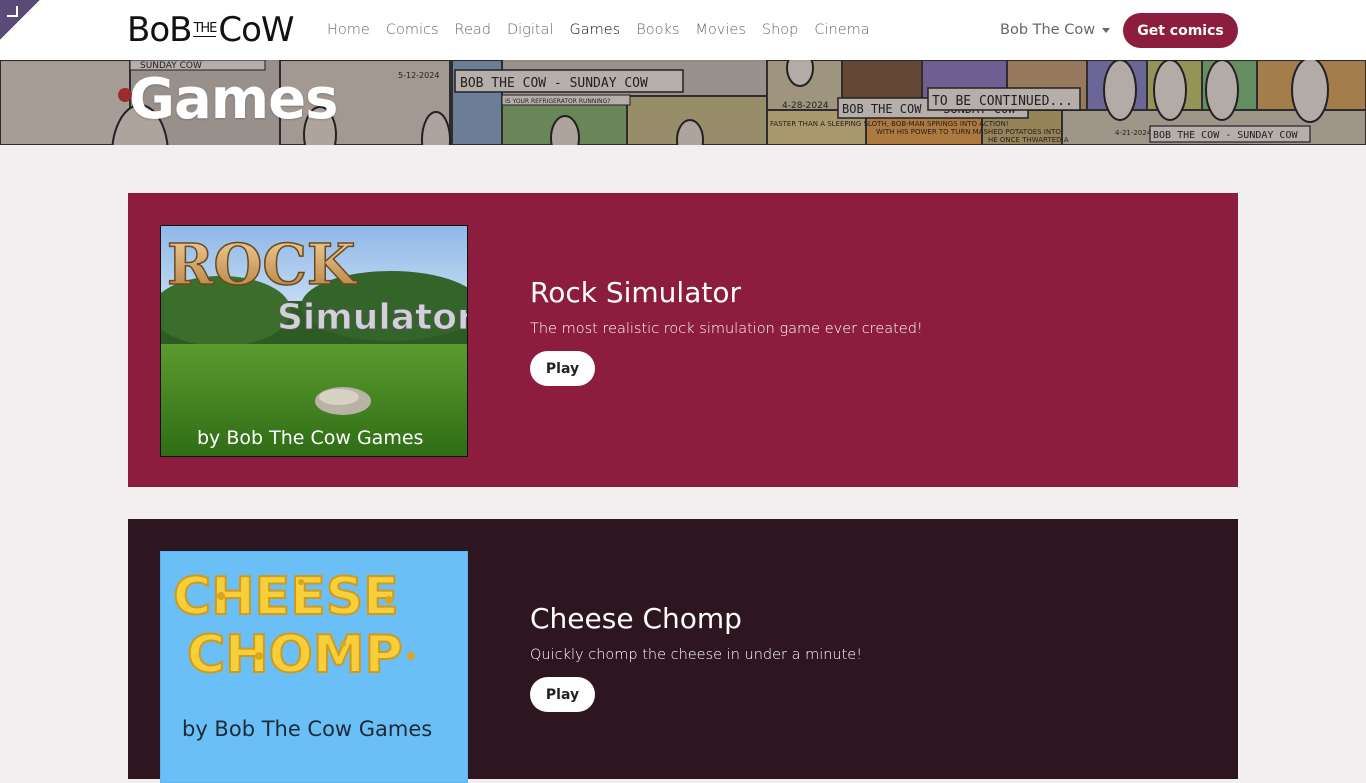 Image resolution: width=1366 pixels, height=783 pixels. I want to click on game-title: Cheese Chomp, so click(636, 618).